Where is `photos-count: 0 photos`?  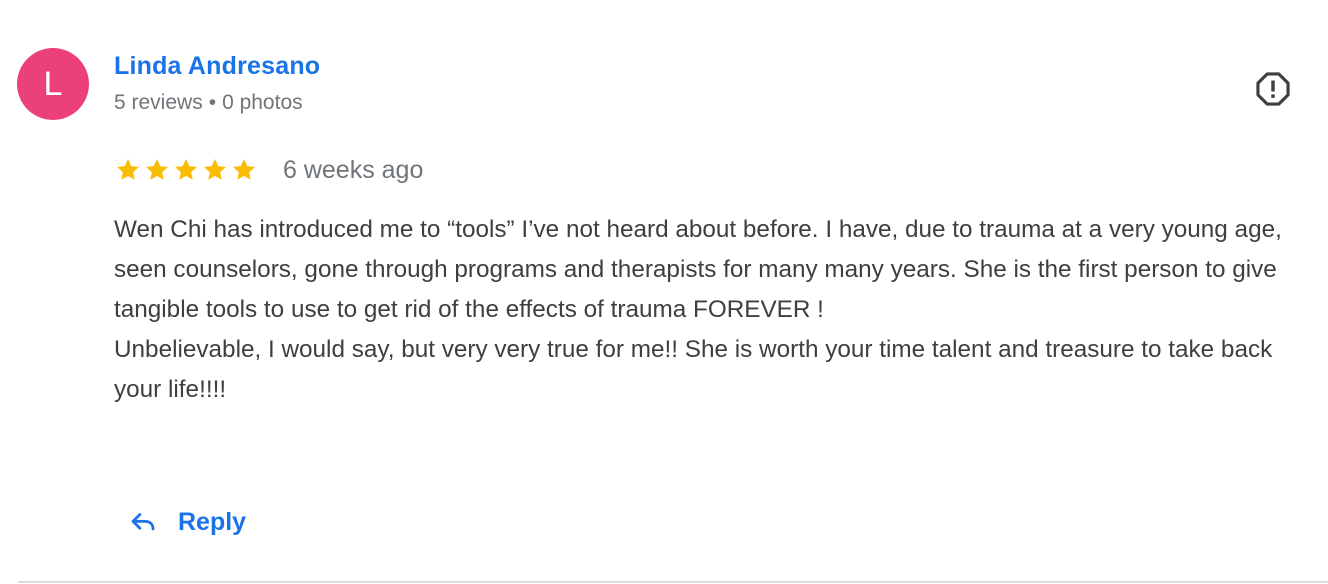
photos-count: 0 photos is located at coordinates (262, 102).